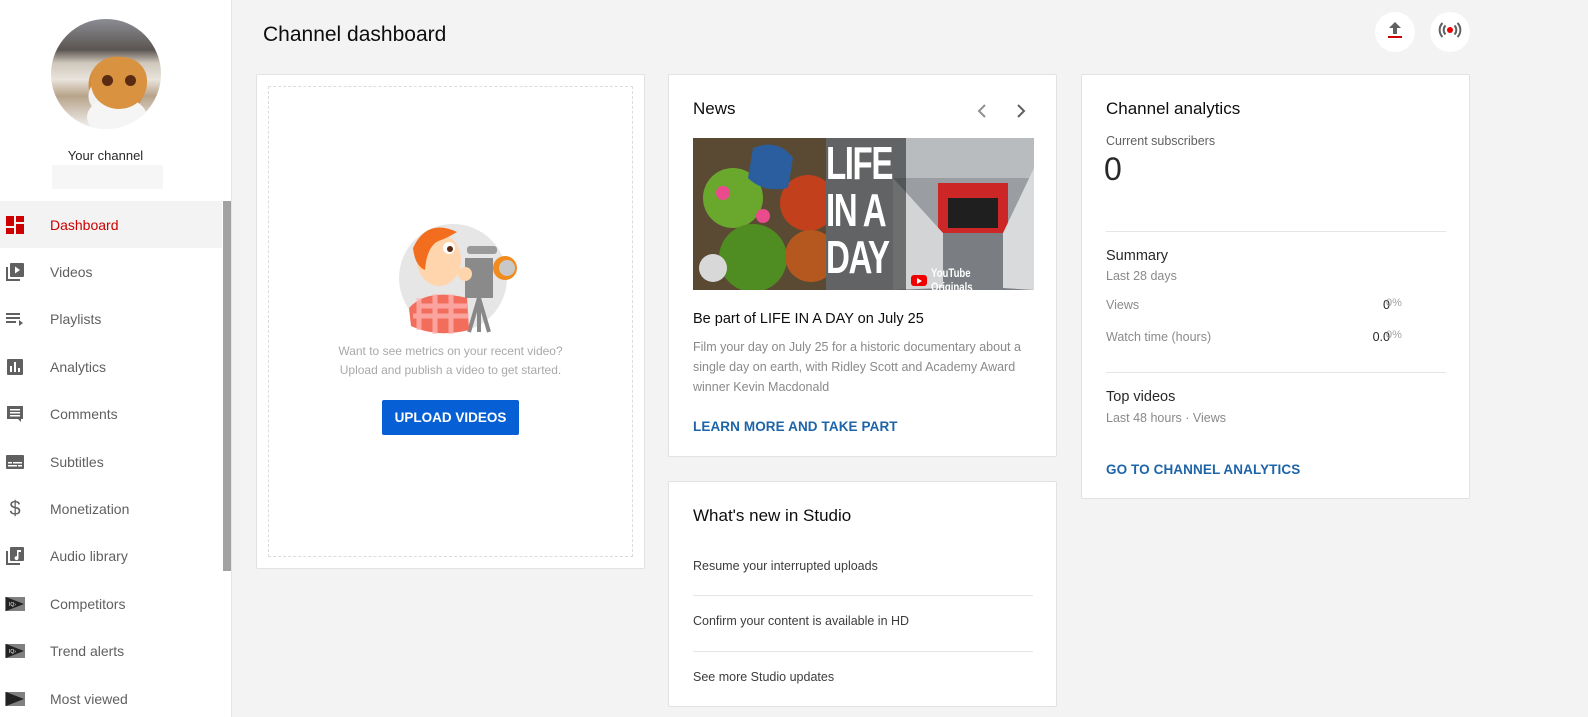  I want to click on youtube-logo-icon, so click(919, 280).